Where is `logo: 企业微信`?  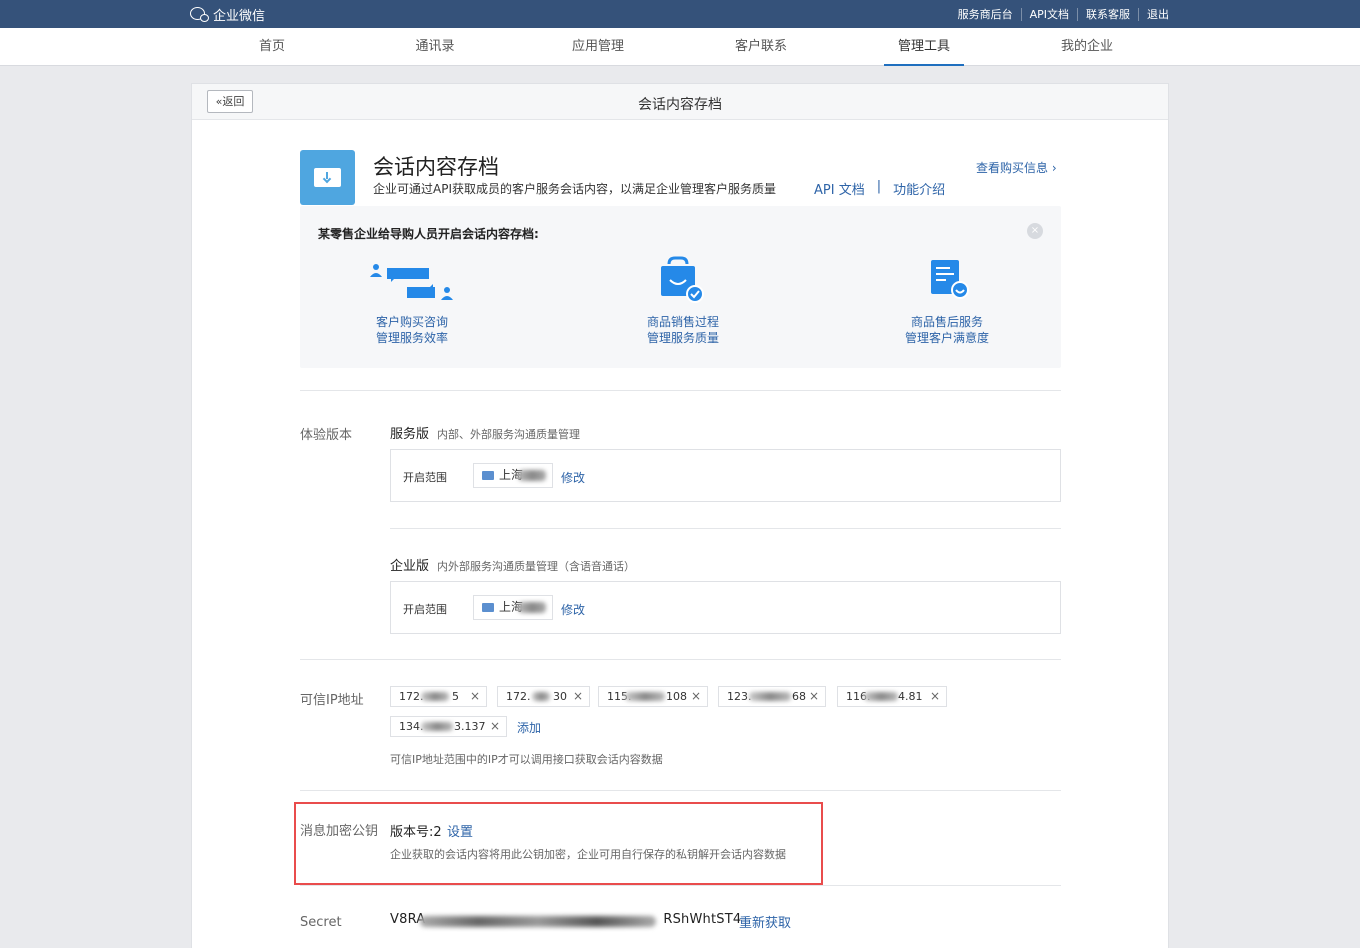 logo: 企业微信 is located at coordinates (227, 14).